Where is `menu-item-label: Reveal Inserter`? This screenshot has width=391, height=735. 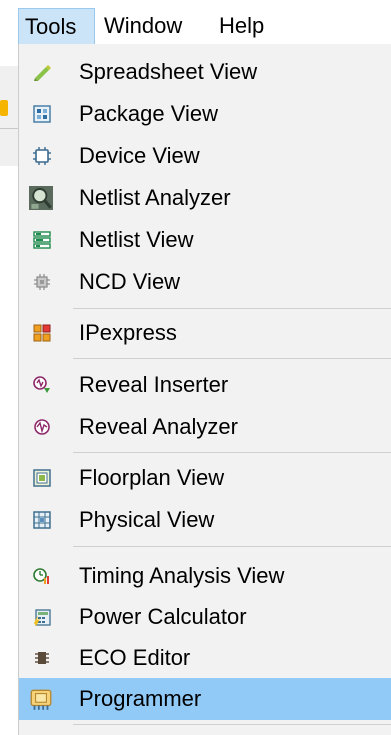 menu-item-label: Reveal Inserter is located at coordinates (154, 384).